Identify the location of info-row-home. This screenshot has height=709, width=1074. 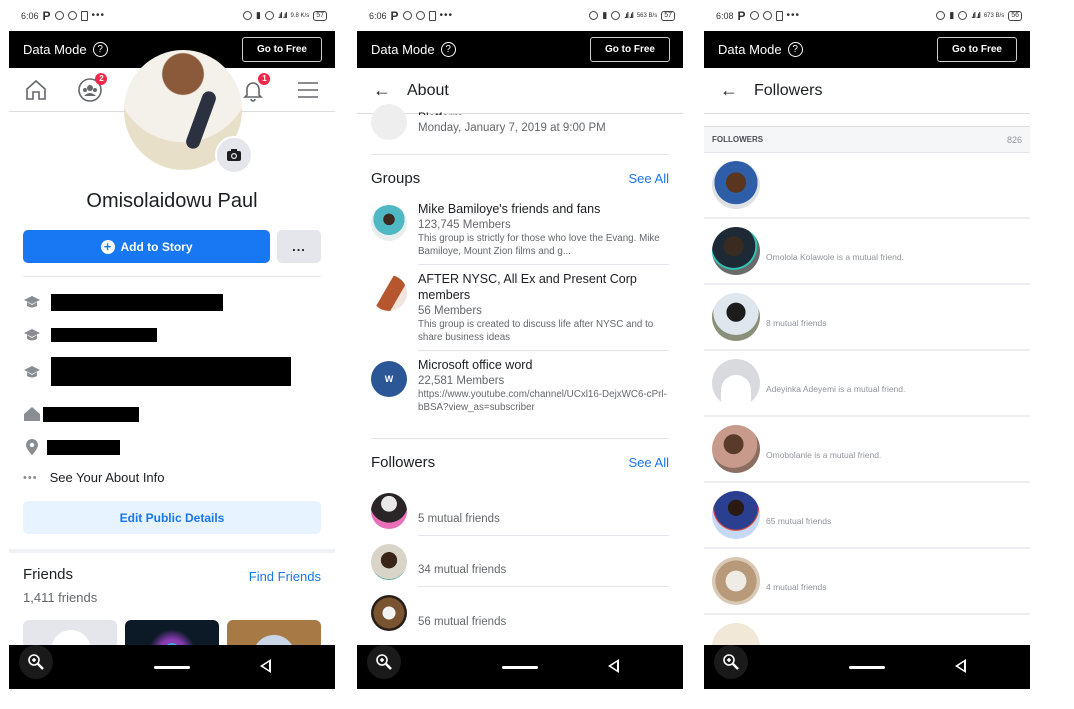
(81, 414).